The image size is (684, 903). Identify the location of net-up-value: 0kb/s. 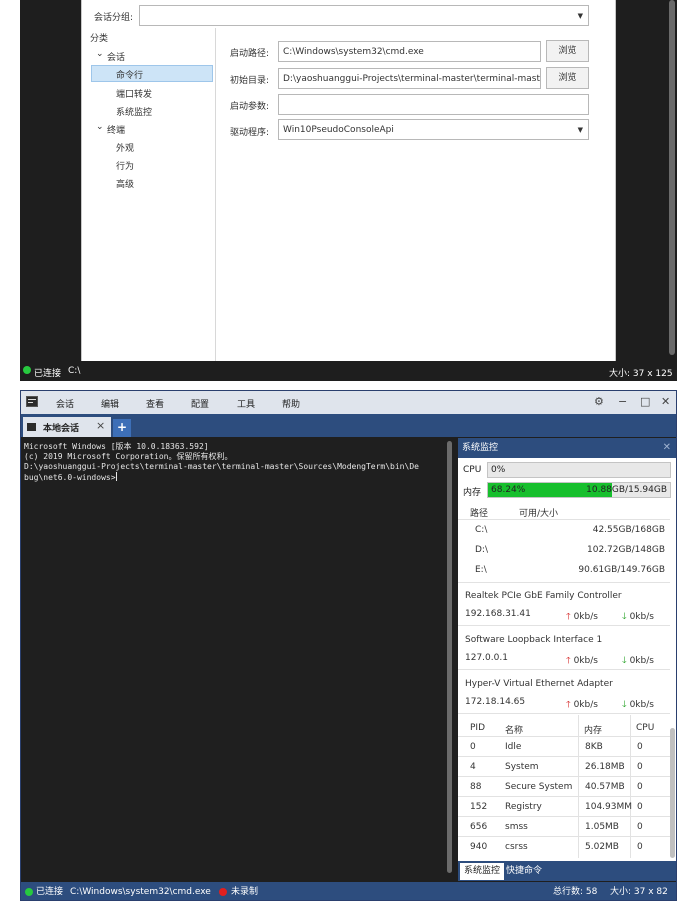
(585, 705).